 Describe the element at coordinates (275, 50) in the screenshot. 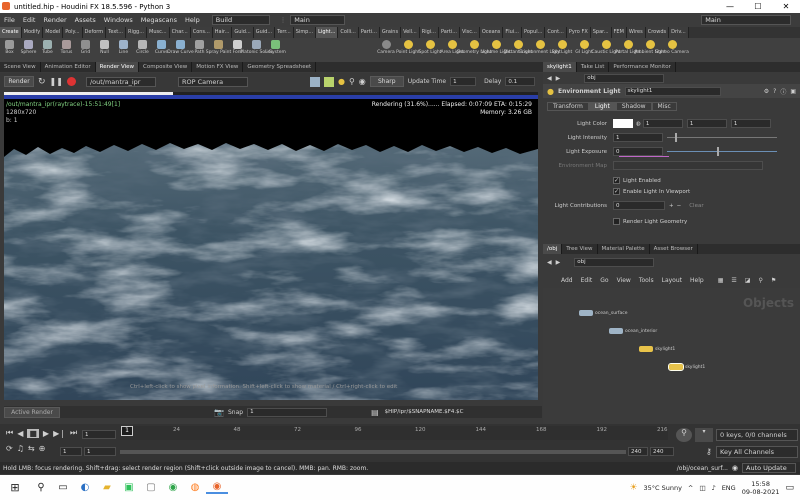

I see `tool-l-system: L-System` at that location.